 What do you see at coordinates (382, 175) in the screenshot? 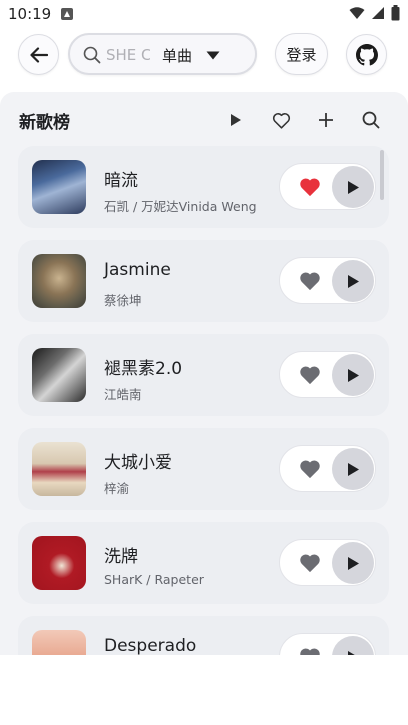
I see `scrollbar` at bounding box center [382, 175].